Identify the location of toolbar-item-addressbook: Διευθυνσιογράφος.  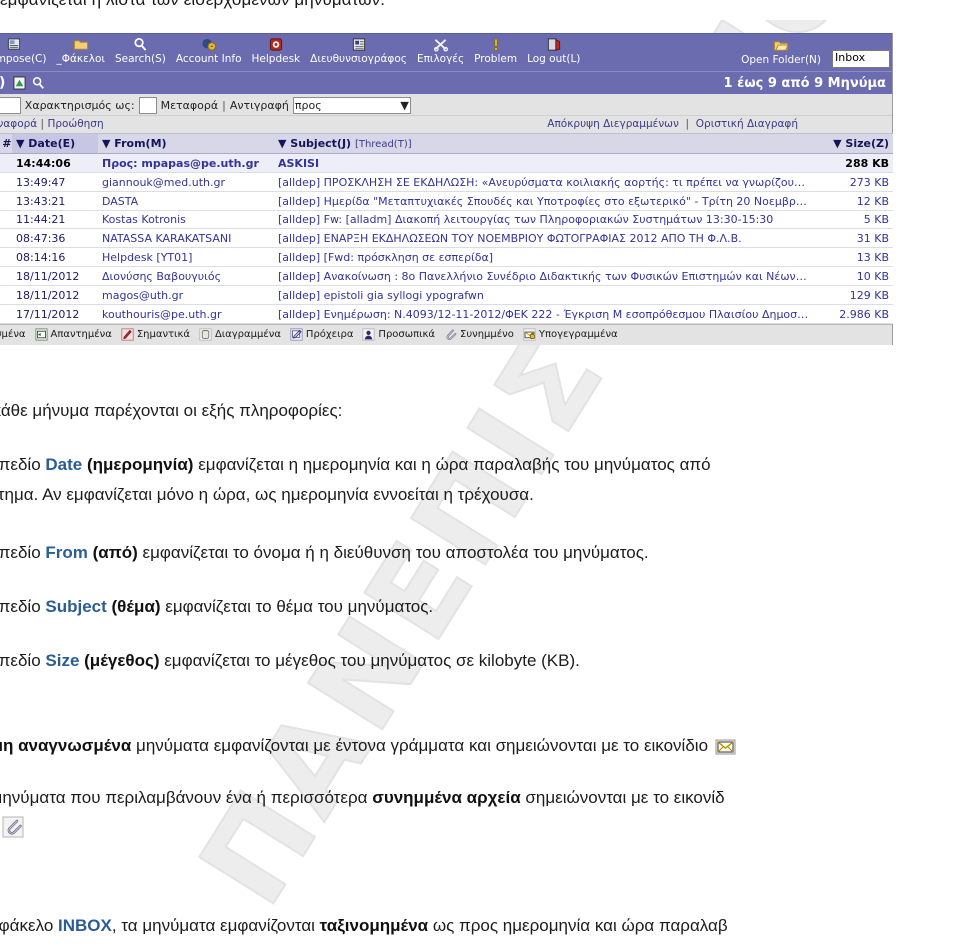
(358, 51).